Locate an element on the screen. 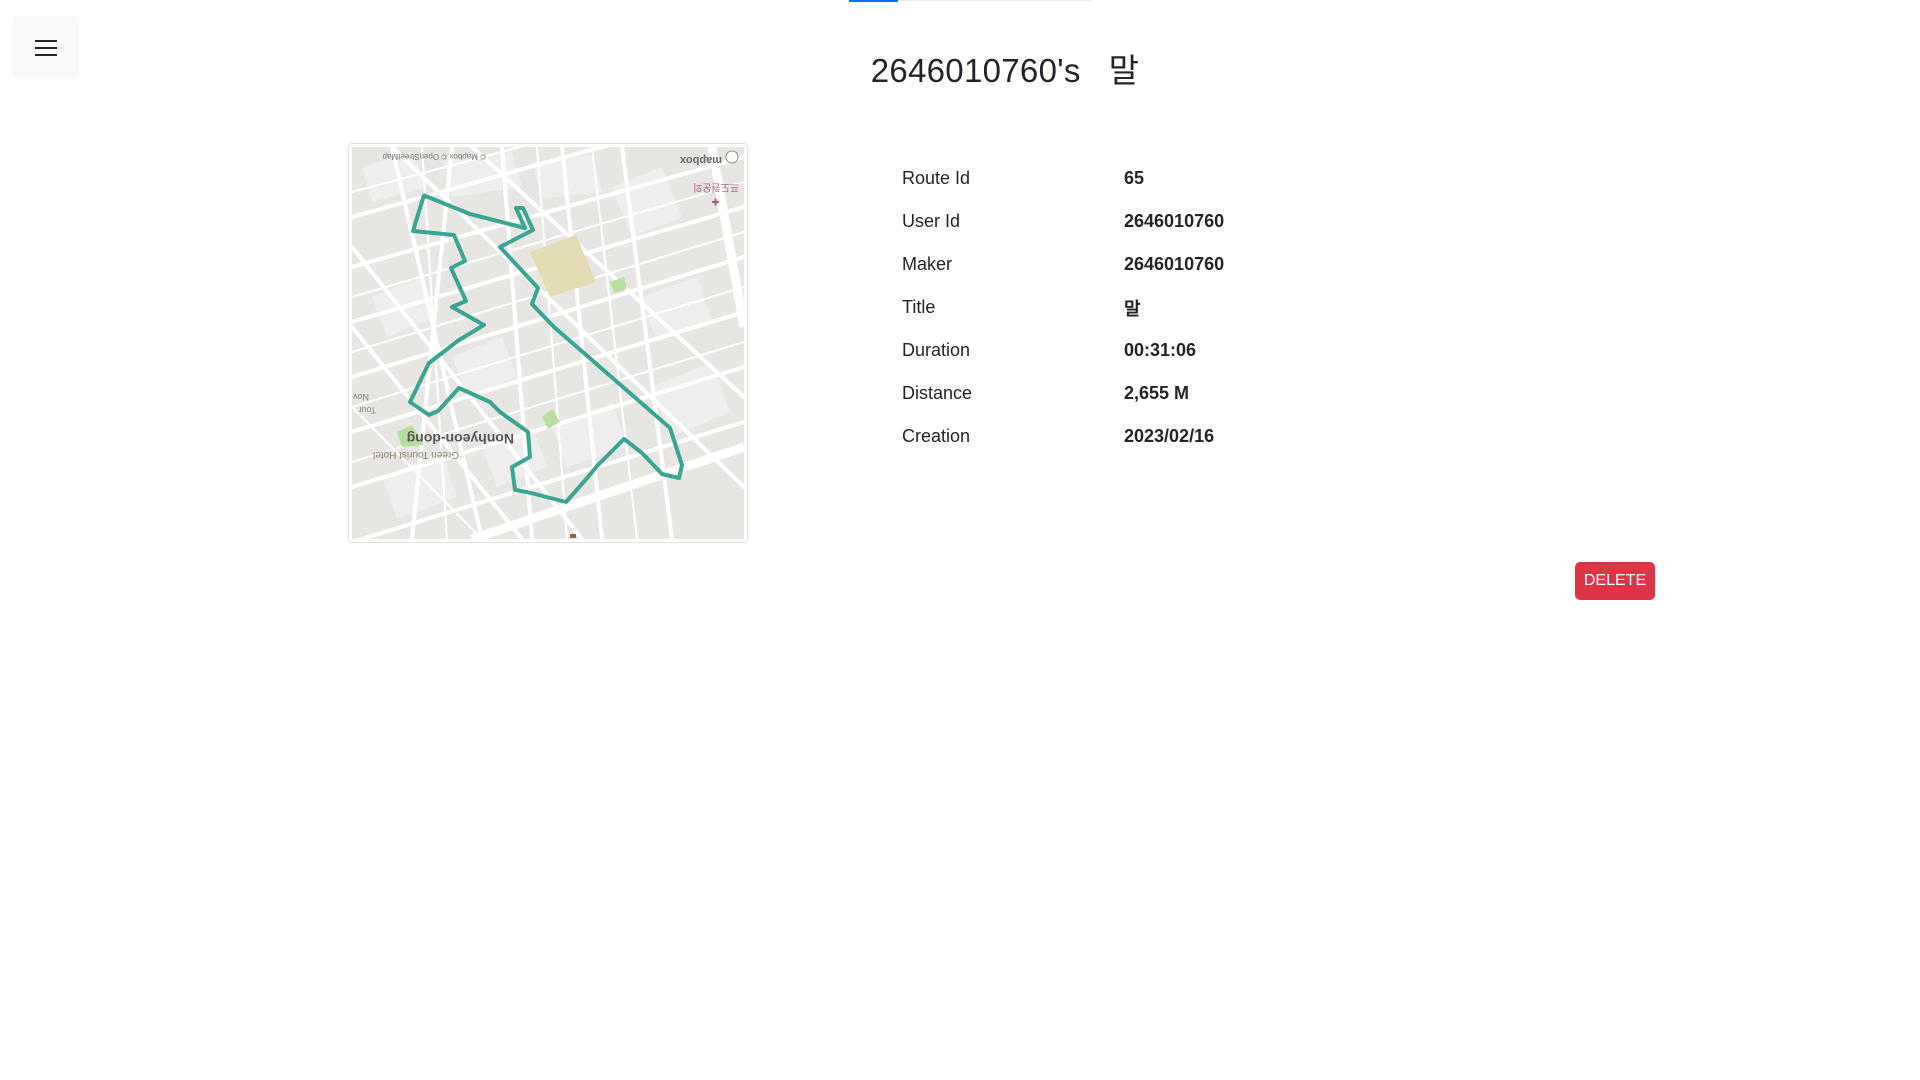  detail-row-creation: Creation 2023/02/16 is located at coordinates (1063, 436).